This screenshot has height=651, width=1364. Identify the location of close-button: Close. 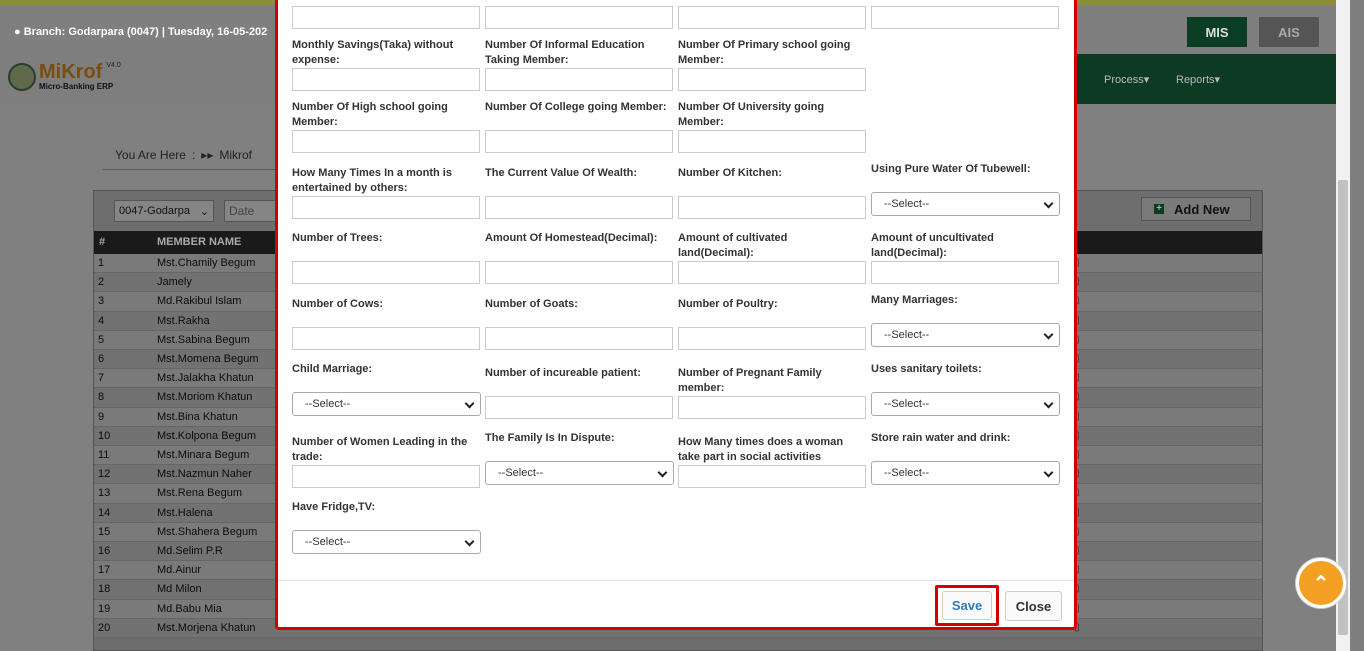
(1033, 606).